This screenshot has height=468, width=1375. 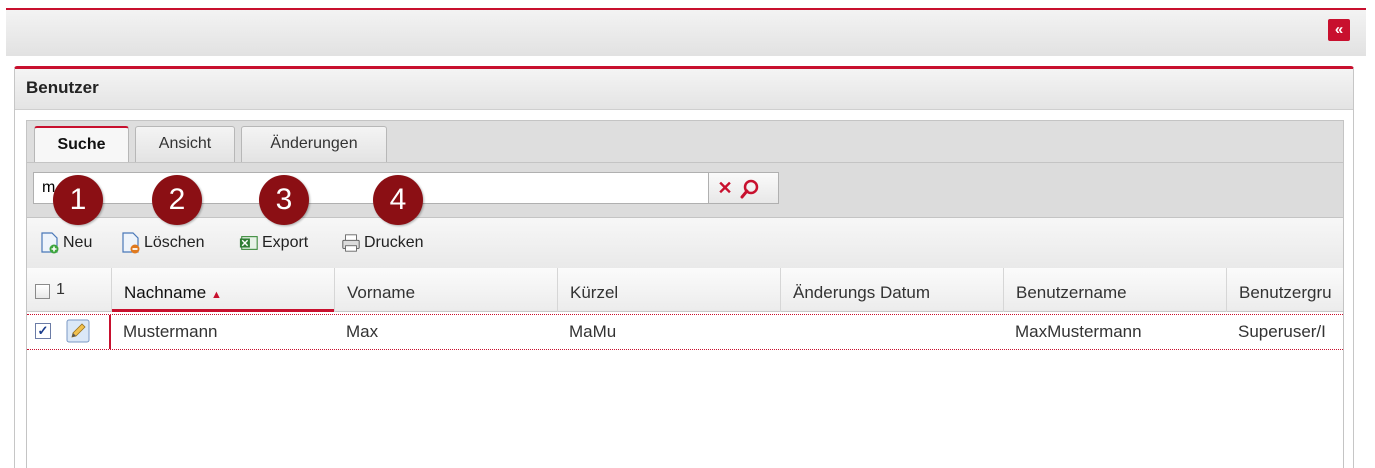 I want to click on callout-marker-4: 4, so click(x=398, y=200).